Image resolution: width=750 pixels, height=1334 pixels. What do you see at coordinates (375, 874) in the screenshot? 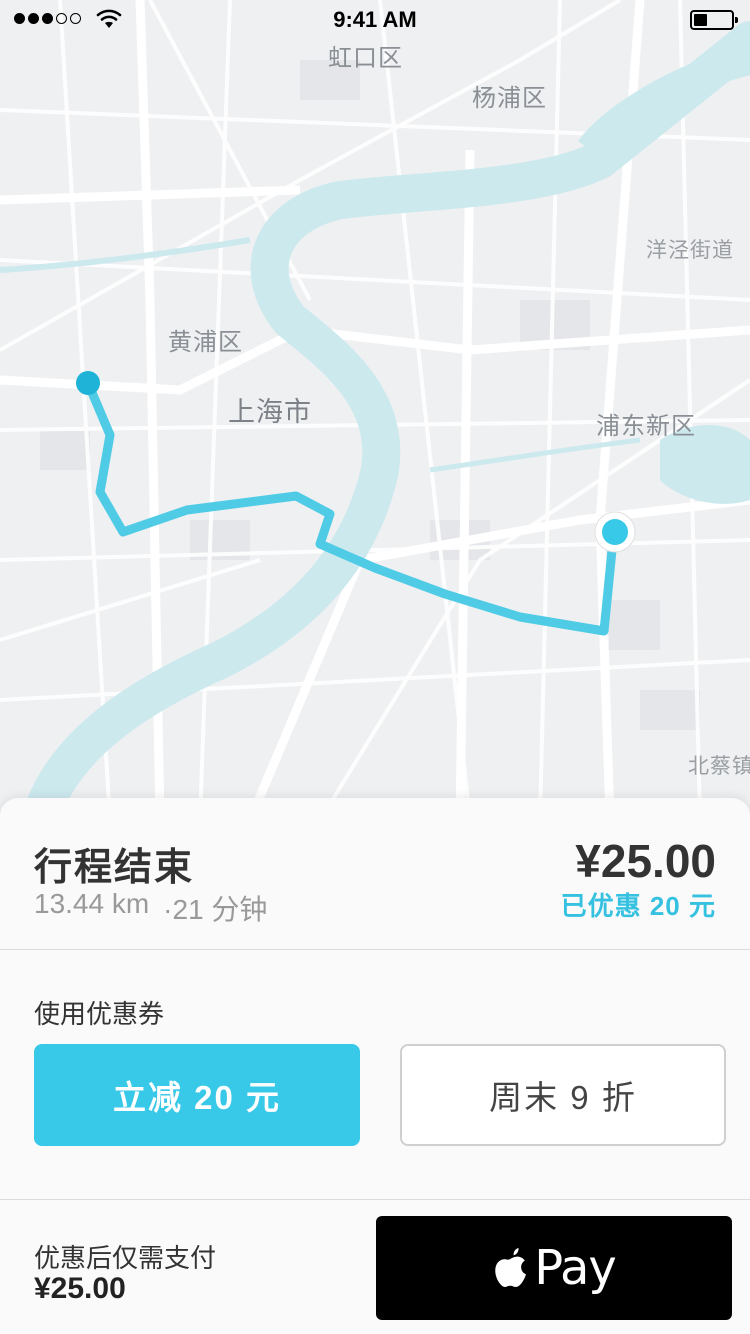
I see `trip-info: 行程结束 13.44 km ·21 分钟 ¥25.00 已优惠 20 元` at bounding box center [375, 874].